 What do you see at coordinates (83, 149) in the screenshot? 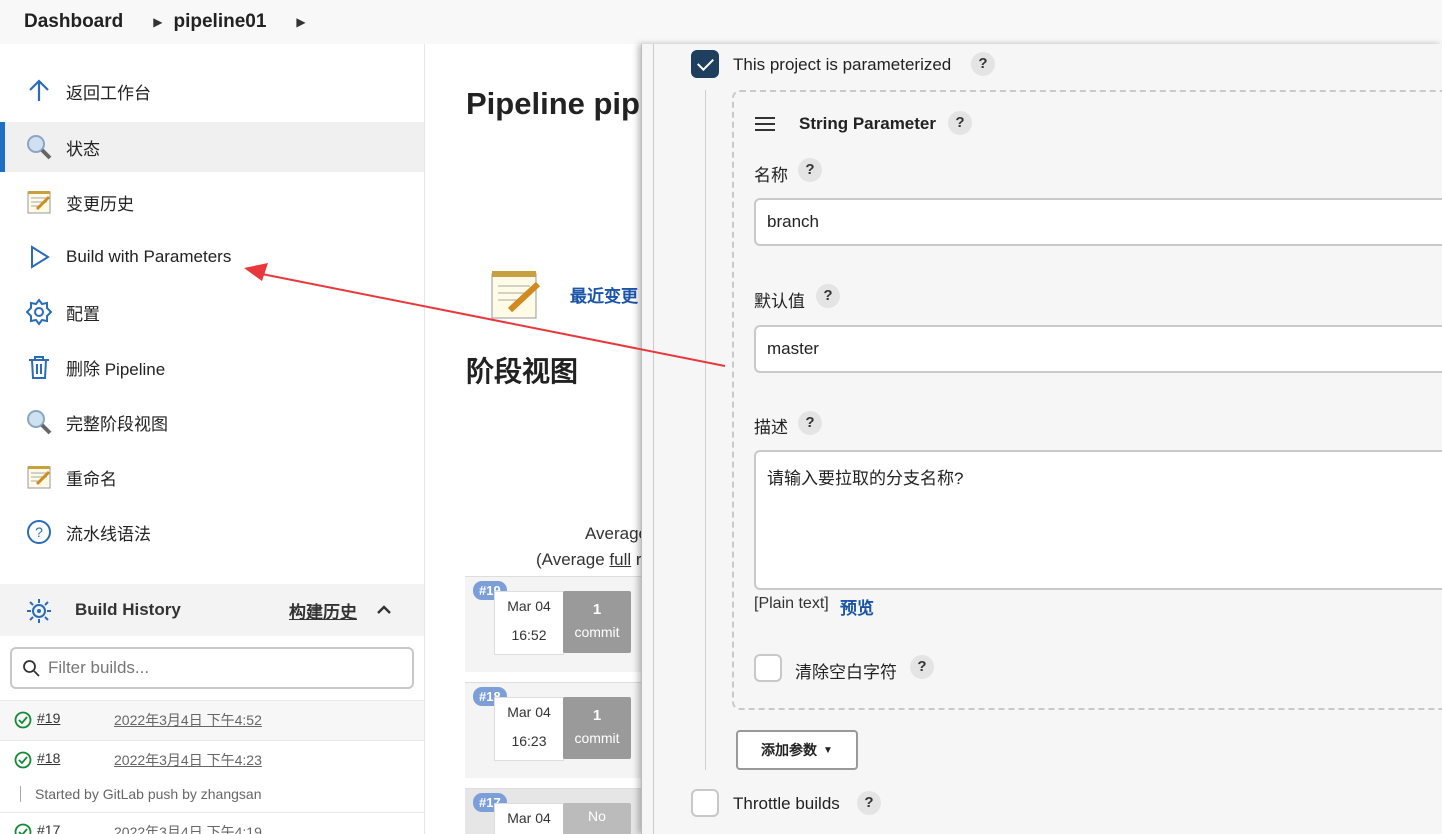
I see `sidebar-item-label: 状态` at bounding box center [83, 149].